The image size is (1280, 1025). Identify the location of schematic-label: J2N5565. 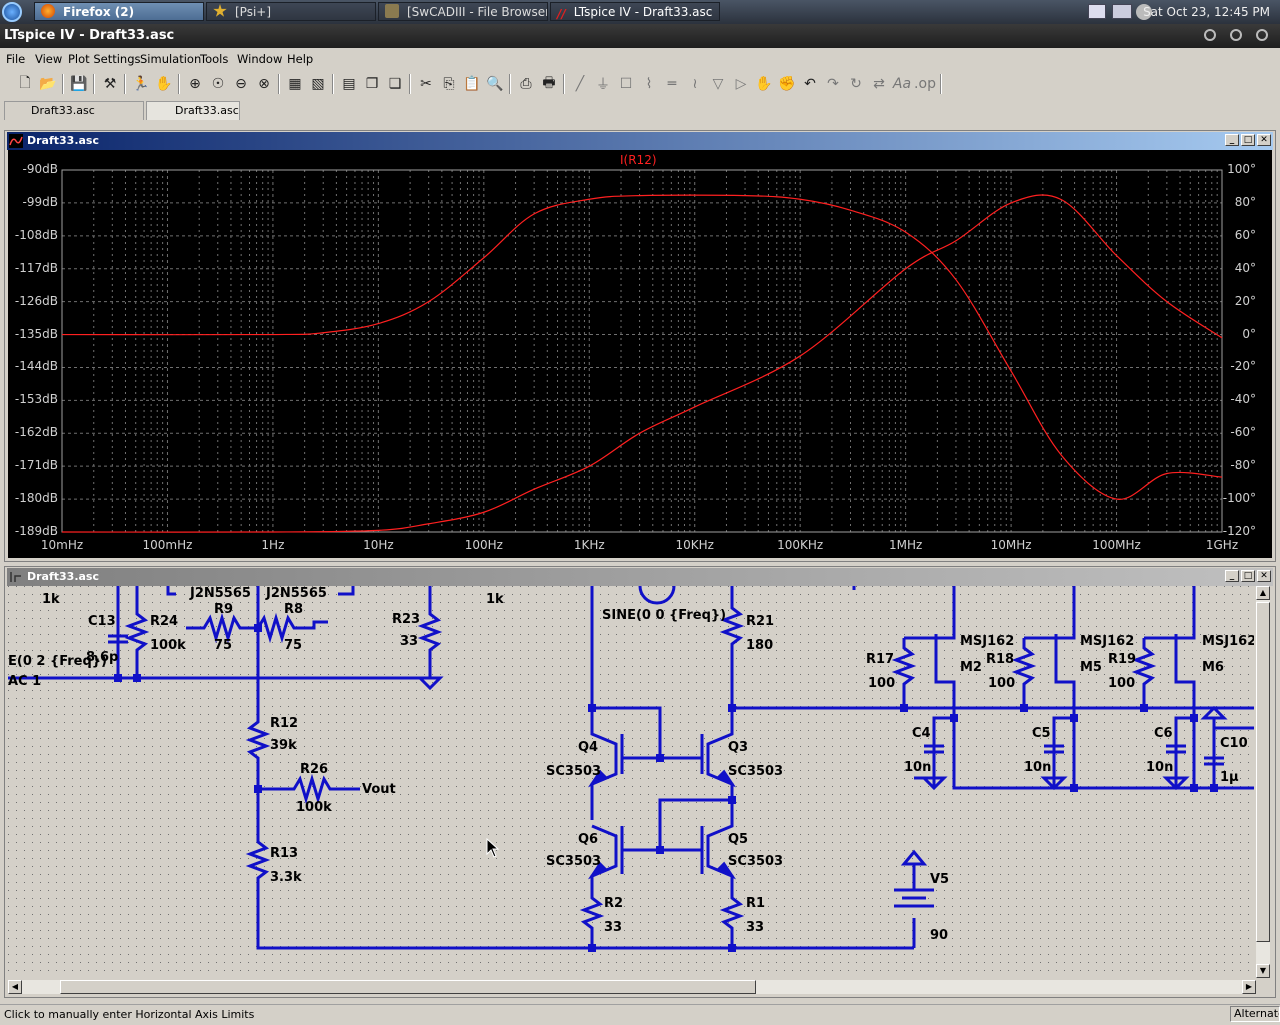
(220, 593).